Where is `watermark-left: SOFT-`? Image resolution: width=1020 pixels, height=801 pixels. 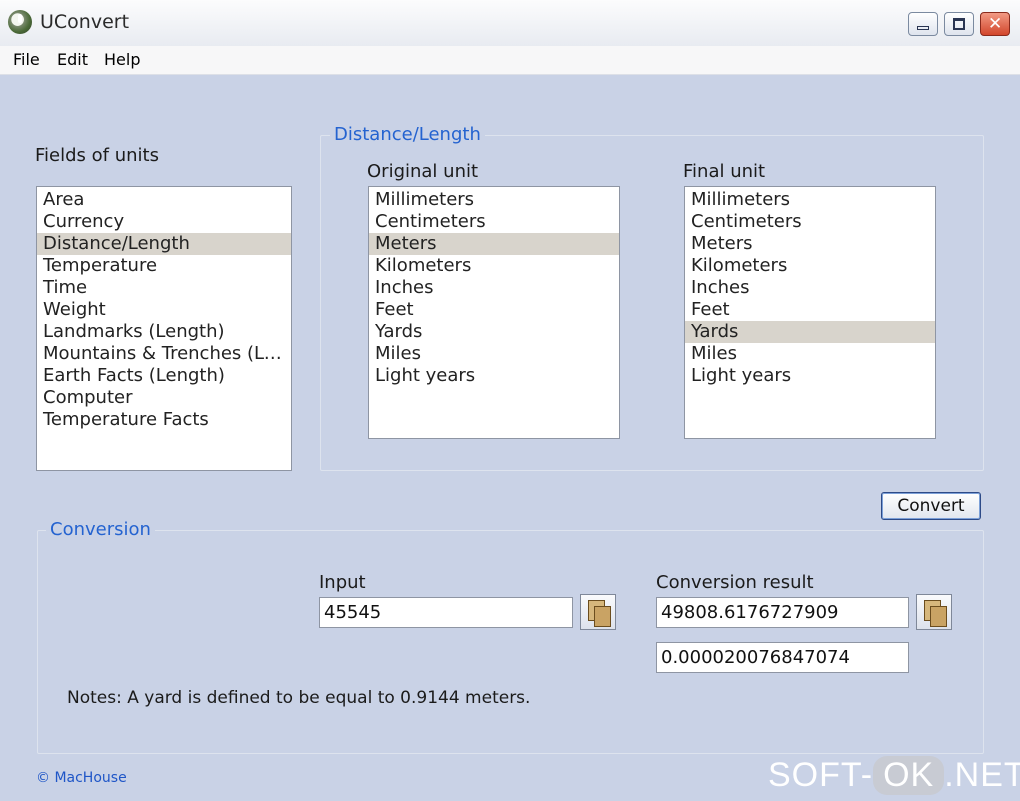 watermark-left: SOFT- is located at coordinates (821, 775).